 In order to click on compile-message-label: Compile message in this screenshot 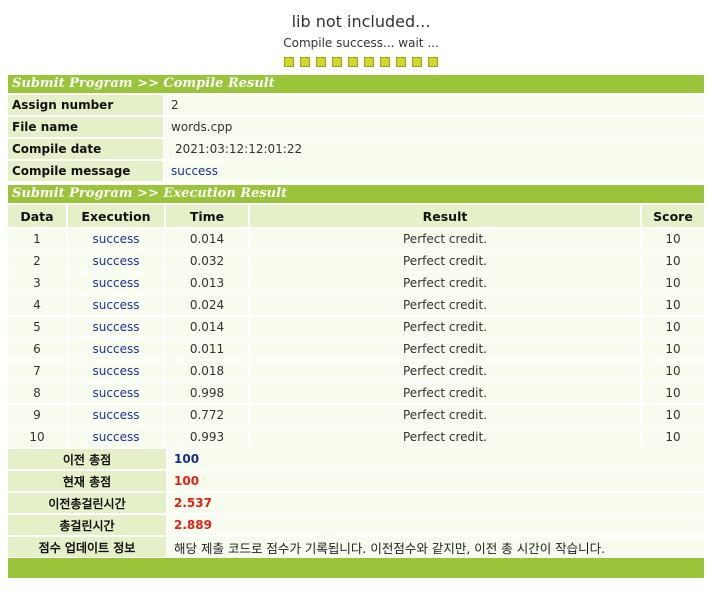, I will do `click(85, 171)`.